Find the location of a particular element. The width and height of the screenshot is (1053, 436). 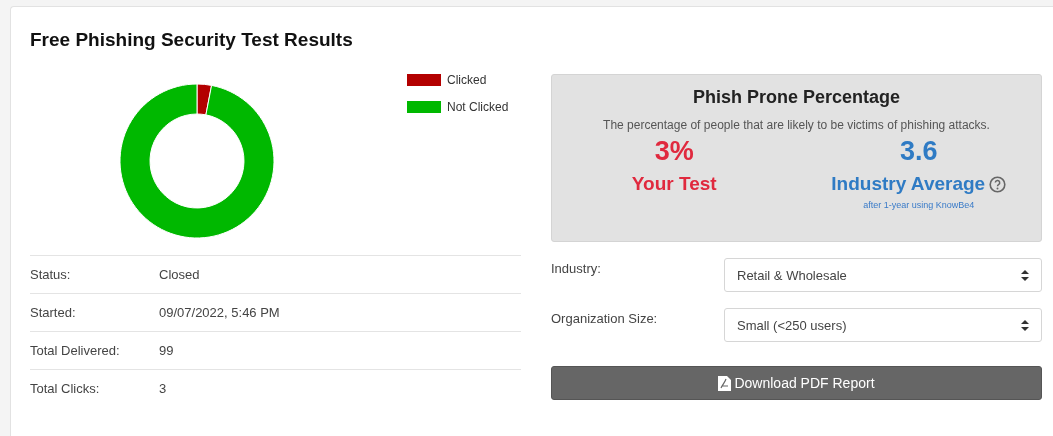

field-label: Industry: is located at coordinates (576, 268).